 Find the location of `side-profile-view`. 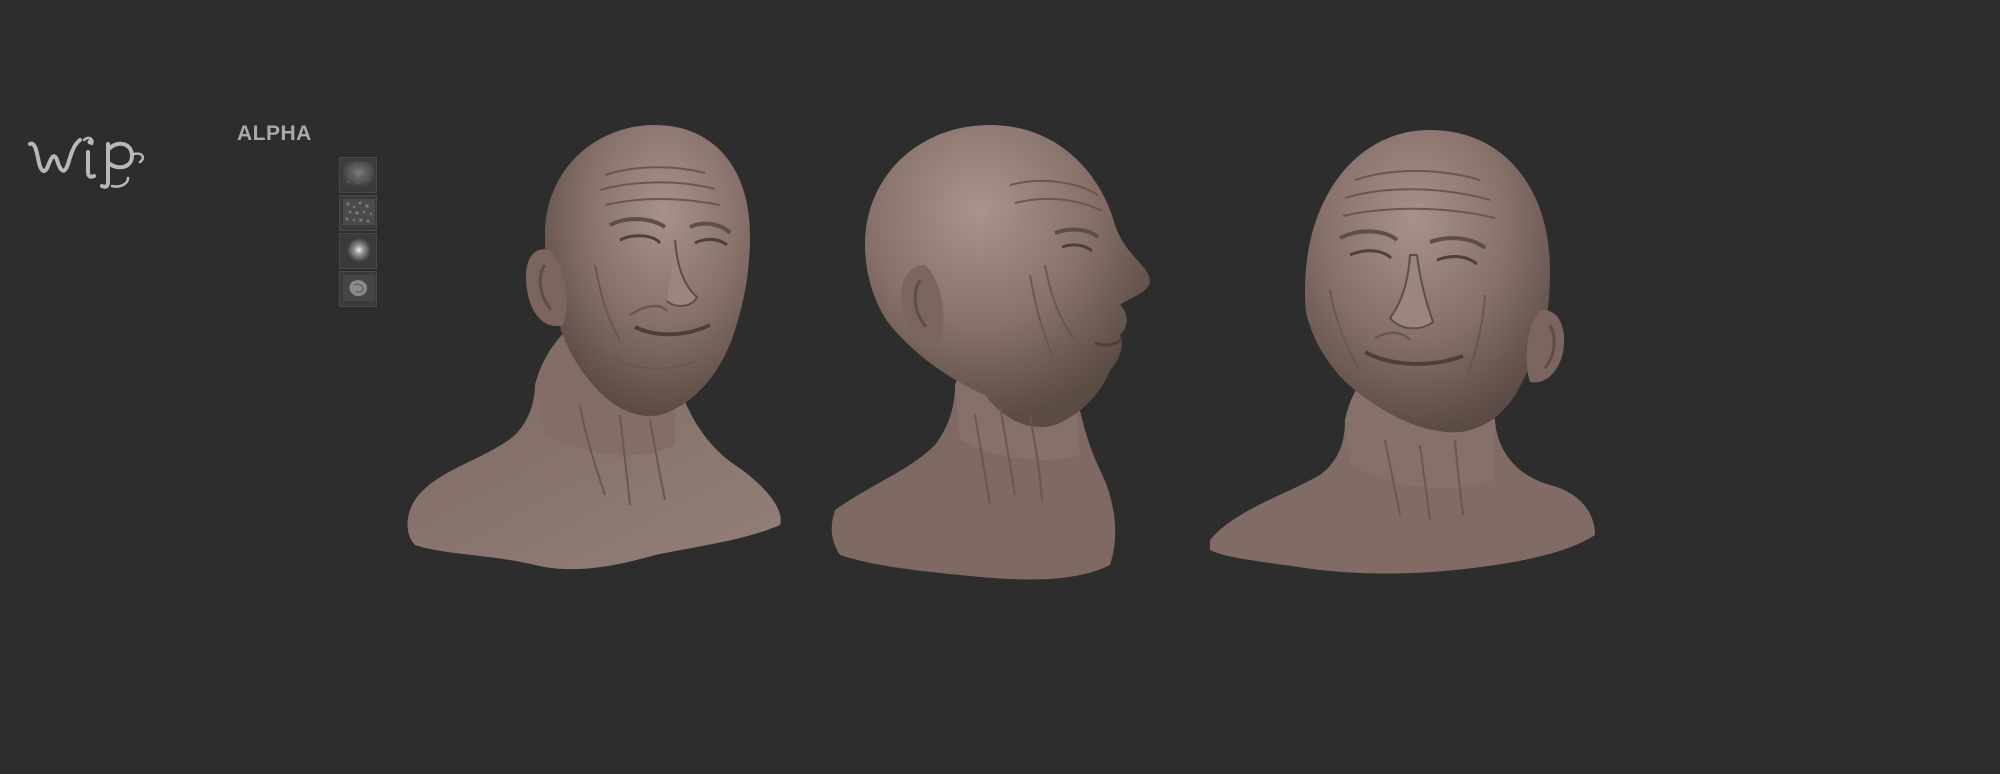

side-profile-view is located at coordinates (990, 352).